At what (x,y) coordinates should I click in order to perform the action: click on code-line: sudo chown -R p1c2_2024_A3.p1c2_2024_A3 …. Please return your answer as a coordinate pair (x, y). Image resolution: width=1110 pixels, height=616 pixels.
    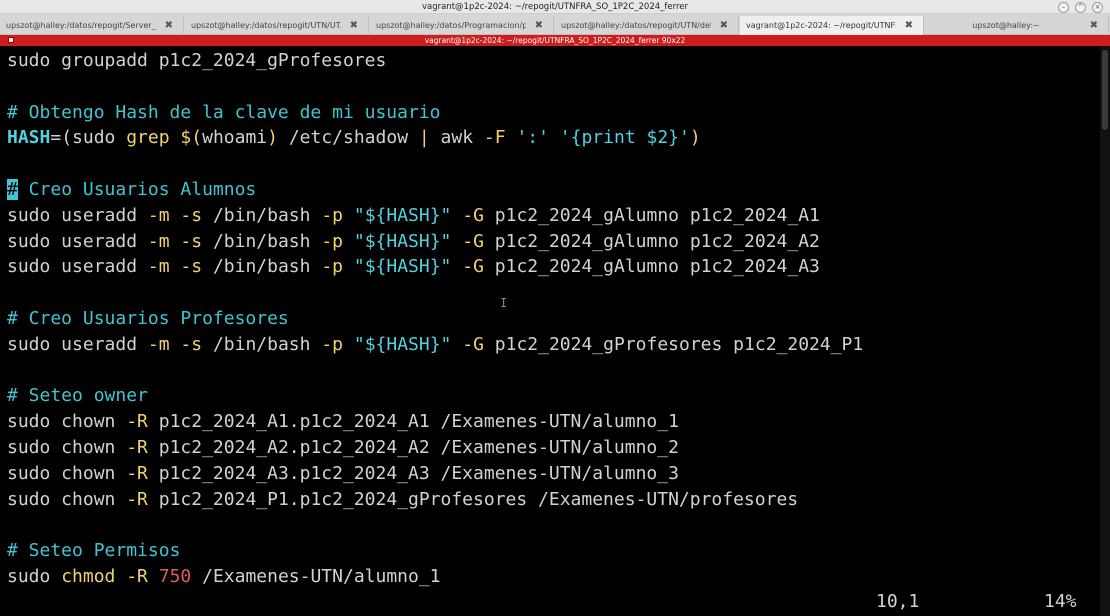
    Looking at the image, I should click on (343, 473).